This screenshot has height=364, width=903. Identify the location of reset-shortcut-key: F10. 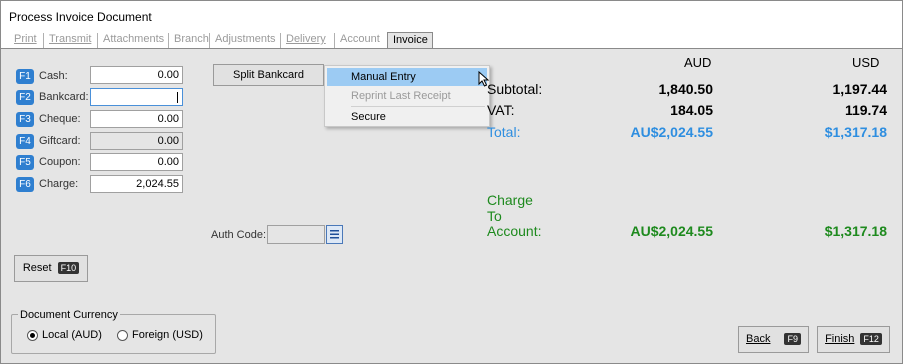
(68, 268).